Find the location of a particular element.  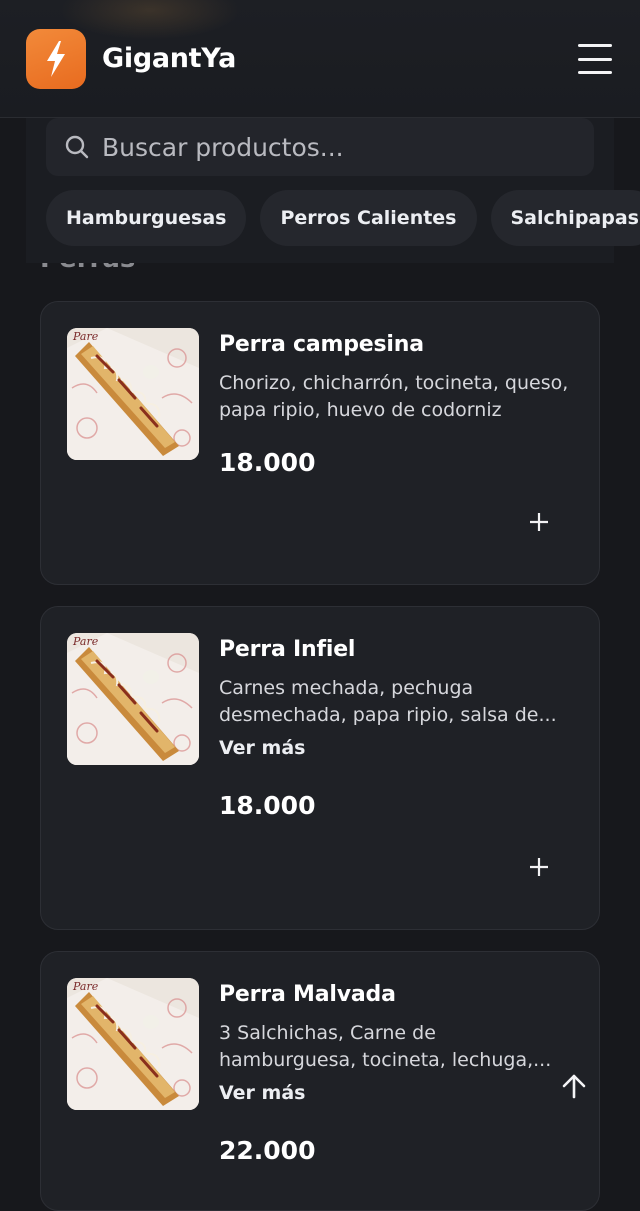

product-name: Perra Infiel is located at coordinates (287, 649).